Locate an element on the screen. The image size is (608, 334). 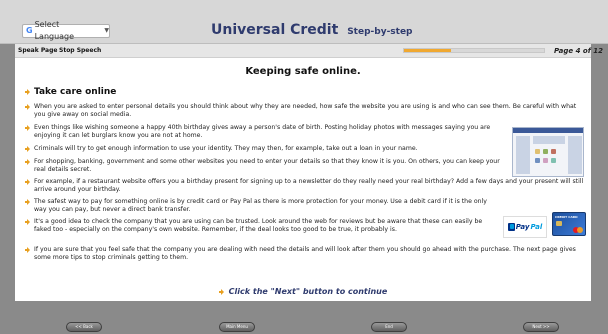
page-indicator: Page 4 of 12 is located at coordinates (578, 51).